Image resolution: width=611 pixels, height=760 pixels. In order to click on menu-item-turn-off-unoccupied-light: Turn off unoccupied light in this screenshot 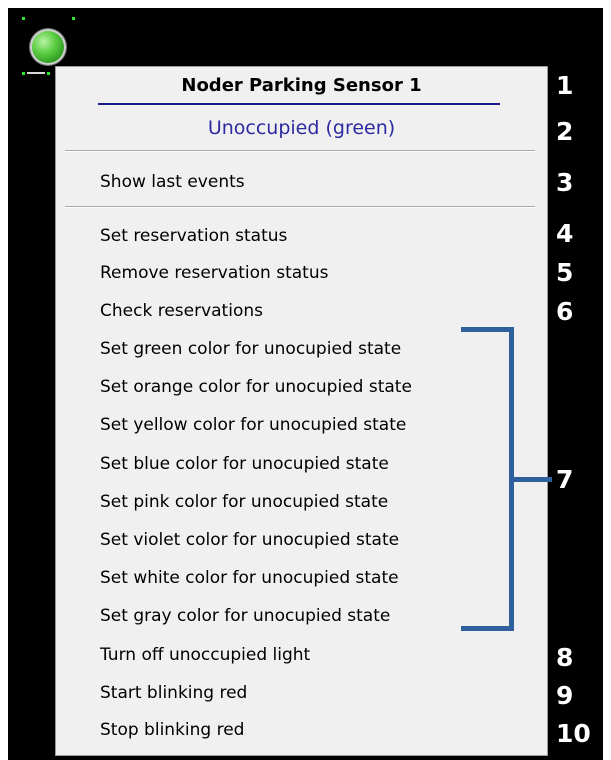, I will do `click(205, 655)`.